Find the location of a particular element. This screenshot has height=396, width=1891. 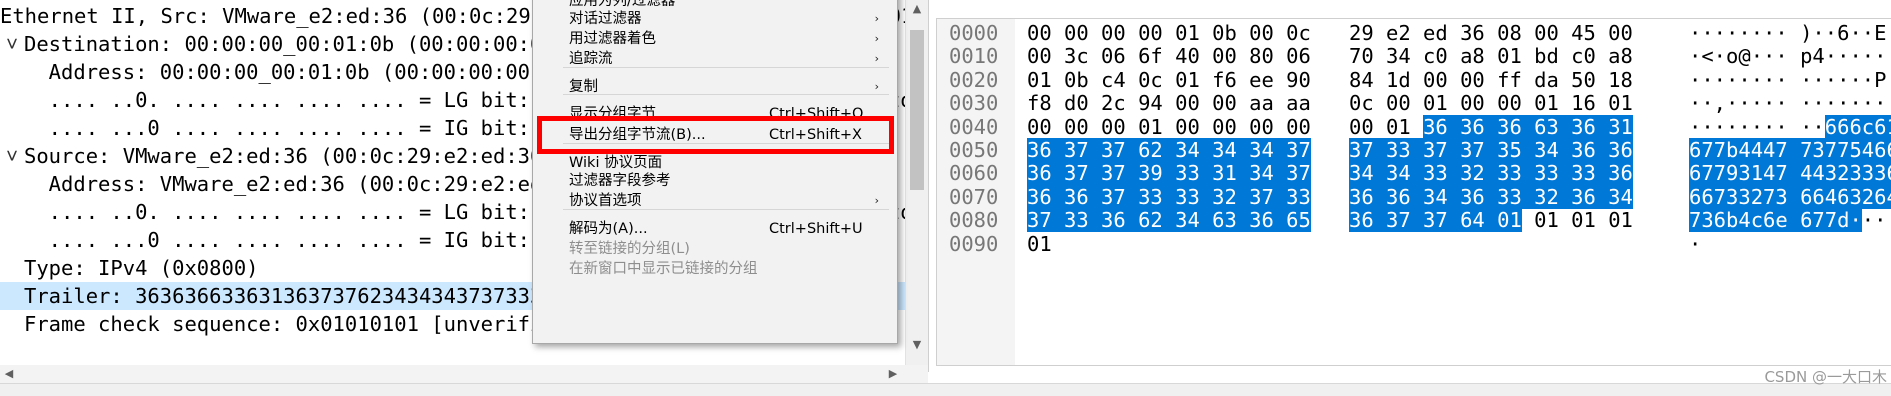

detail-row-text: Type: IPv4 (0x0800) is located at coordinates (141, 268).